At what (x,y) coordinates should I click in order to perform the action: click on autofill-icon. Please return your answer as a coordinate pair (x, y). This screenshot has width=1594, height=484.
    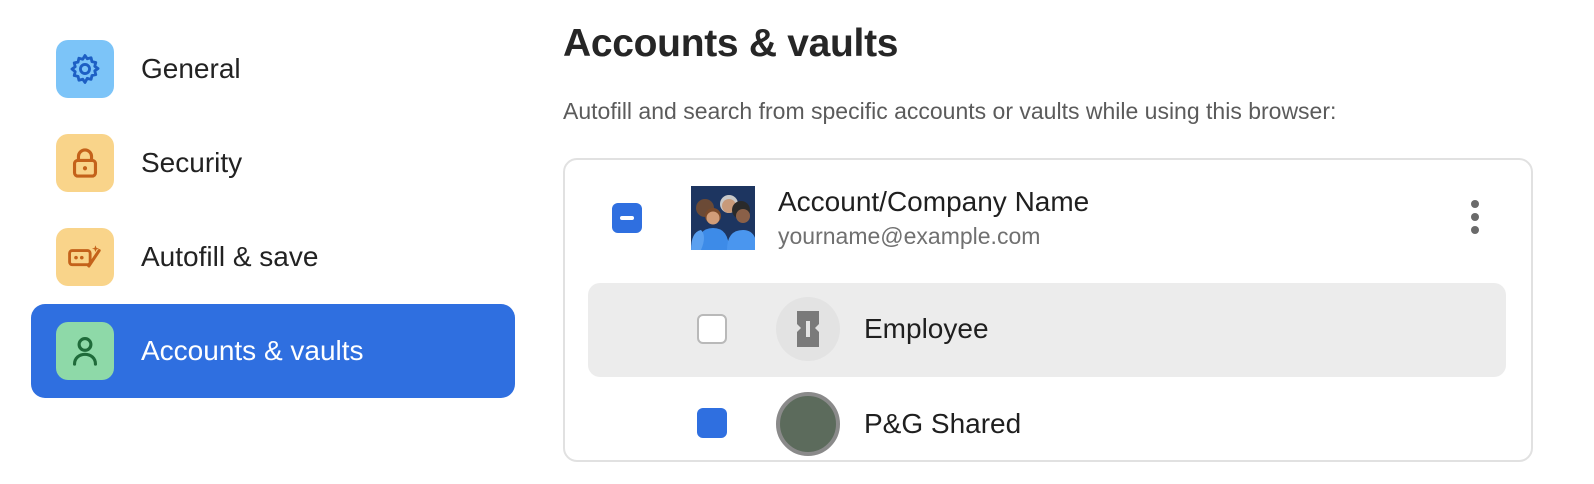
    Looking at the image, I should click on (85, 257).